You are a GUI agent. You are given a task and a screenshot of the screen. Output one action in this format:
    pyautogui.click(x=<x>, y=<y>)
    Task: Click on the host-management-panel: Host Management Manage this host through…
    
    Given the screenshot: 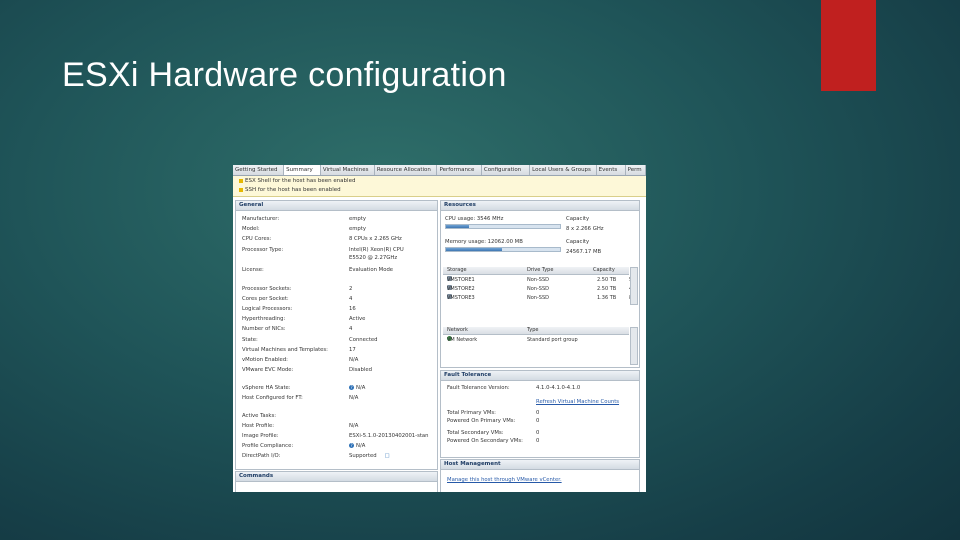 What is the action you would take?
    pyautogui.click(x=540, y=475)
    